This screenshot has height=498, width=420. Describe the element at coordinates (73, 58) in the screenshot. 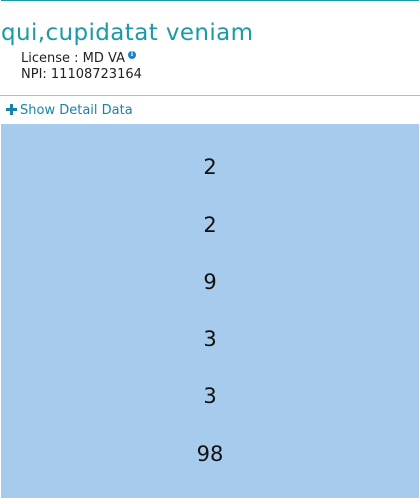

I see `license-label: License : MD VA` at that location.